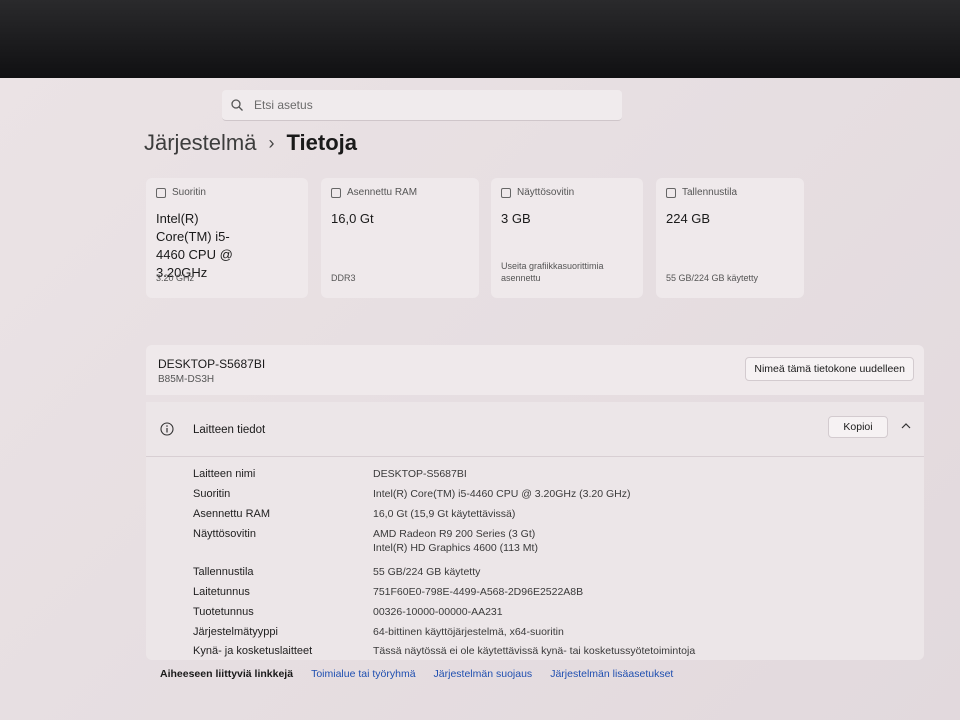  Describe the element at coordinates (175, 278) in the screenshot. I see `card-subtitle: 3.20 GHz` at that location.